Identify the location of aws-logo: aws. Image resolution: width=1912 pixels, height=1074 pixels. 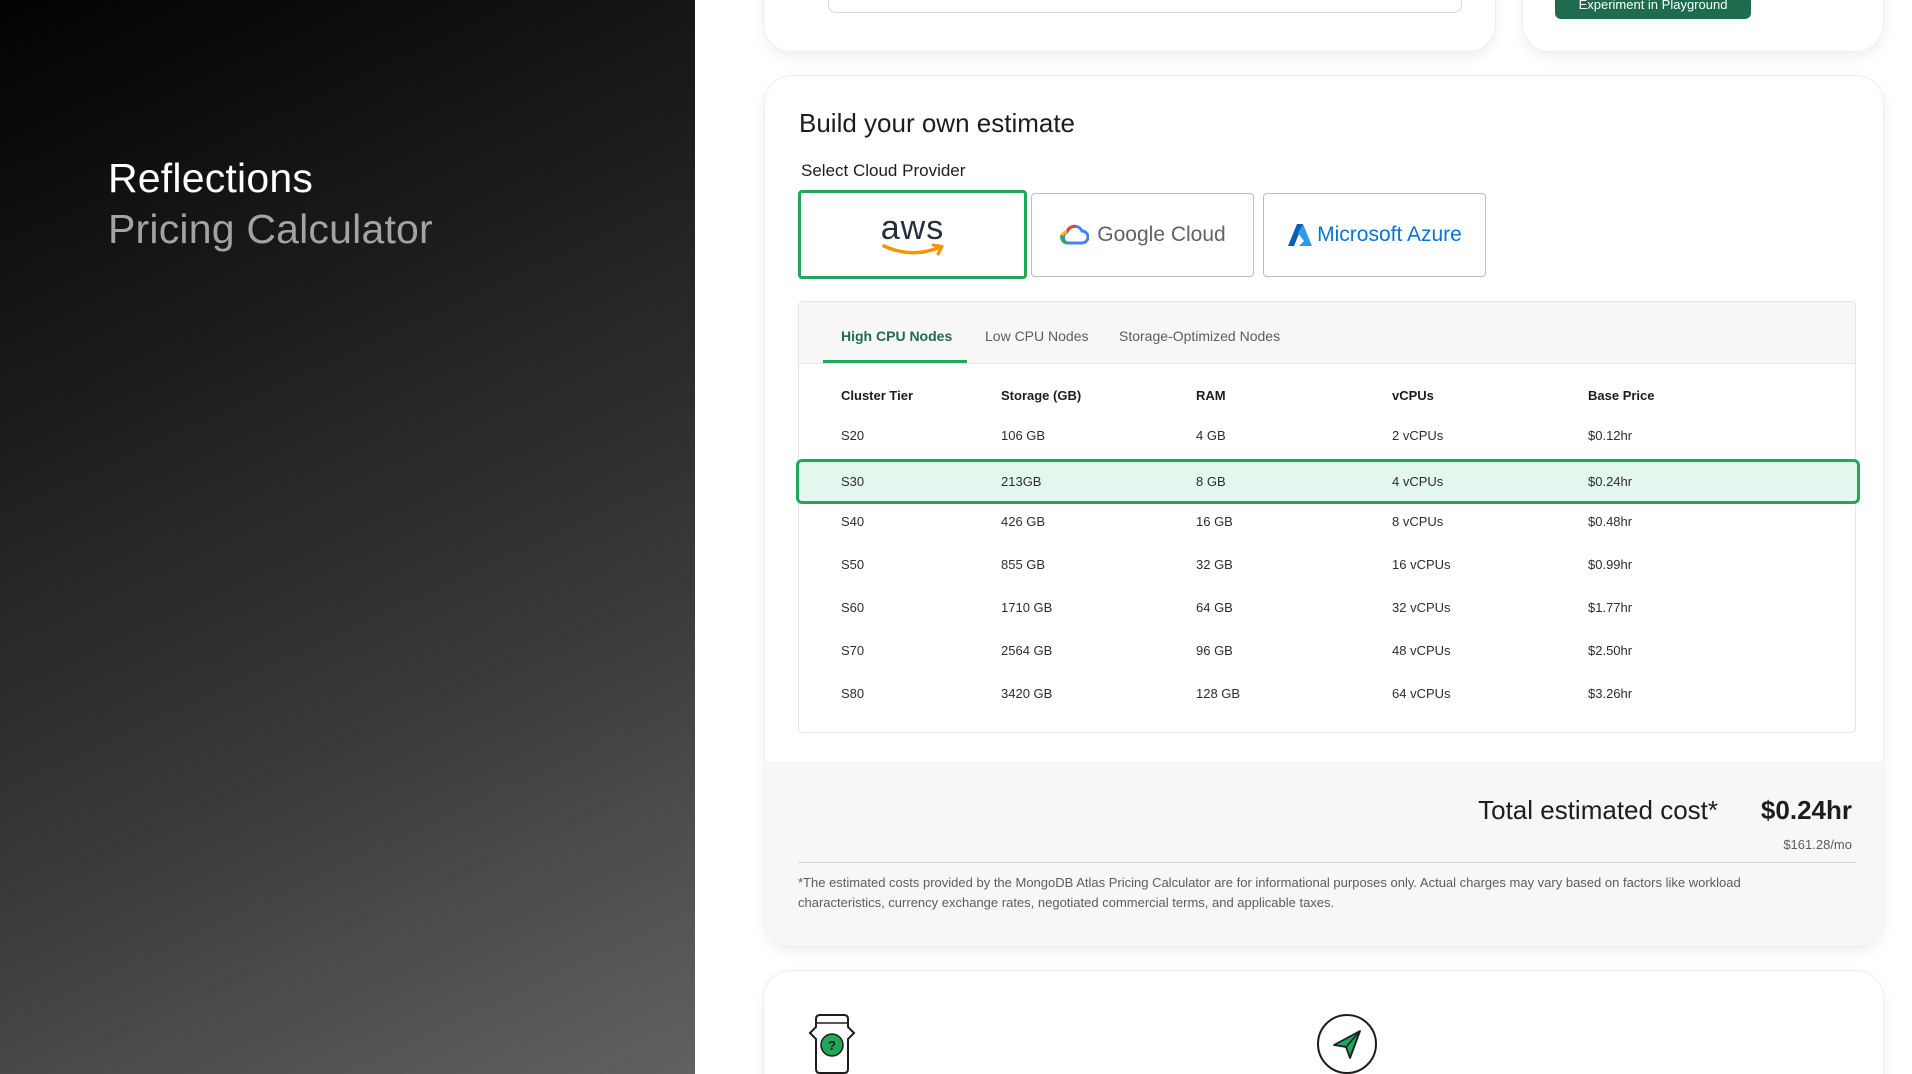
(913, 232).